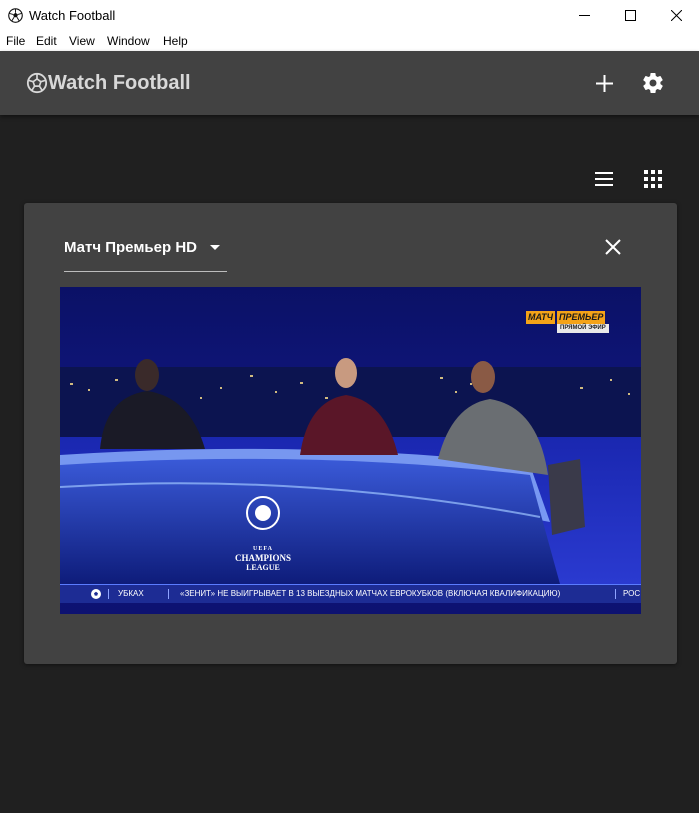 This screenshot has height=813, width=699. Describe the element at coordinates (349, 83) in the screenshot. I see `app-header: Watch Football` at that location.